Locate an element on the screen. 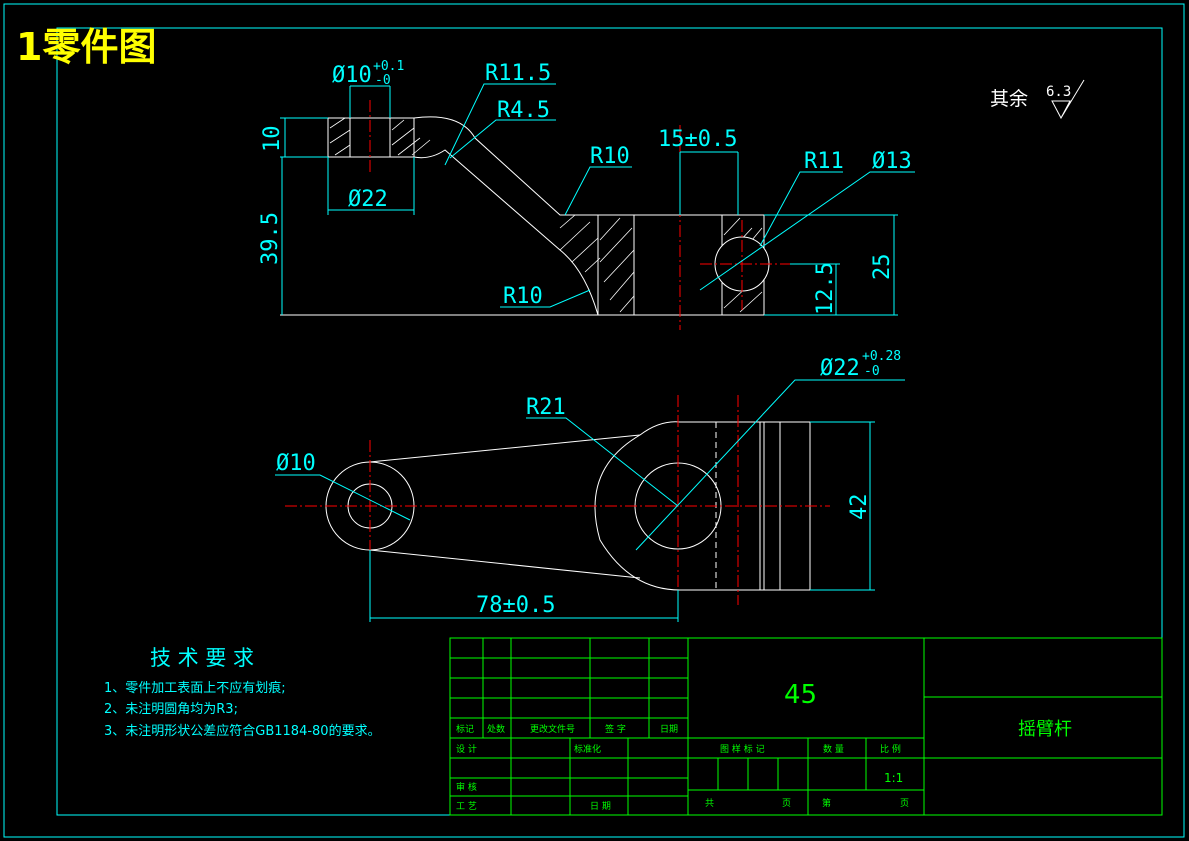  tb-design: 设 计 is located at coordinates (466, 749).